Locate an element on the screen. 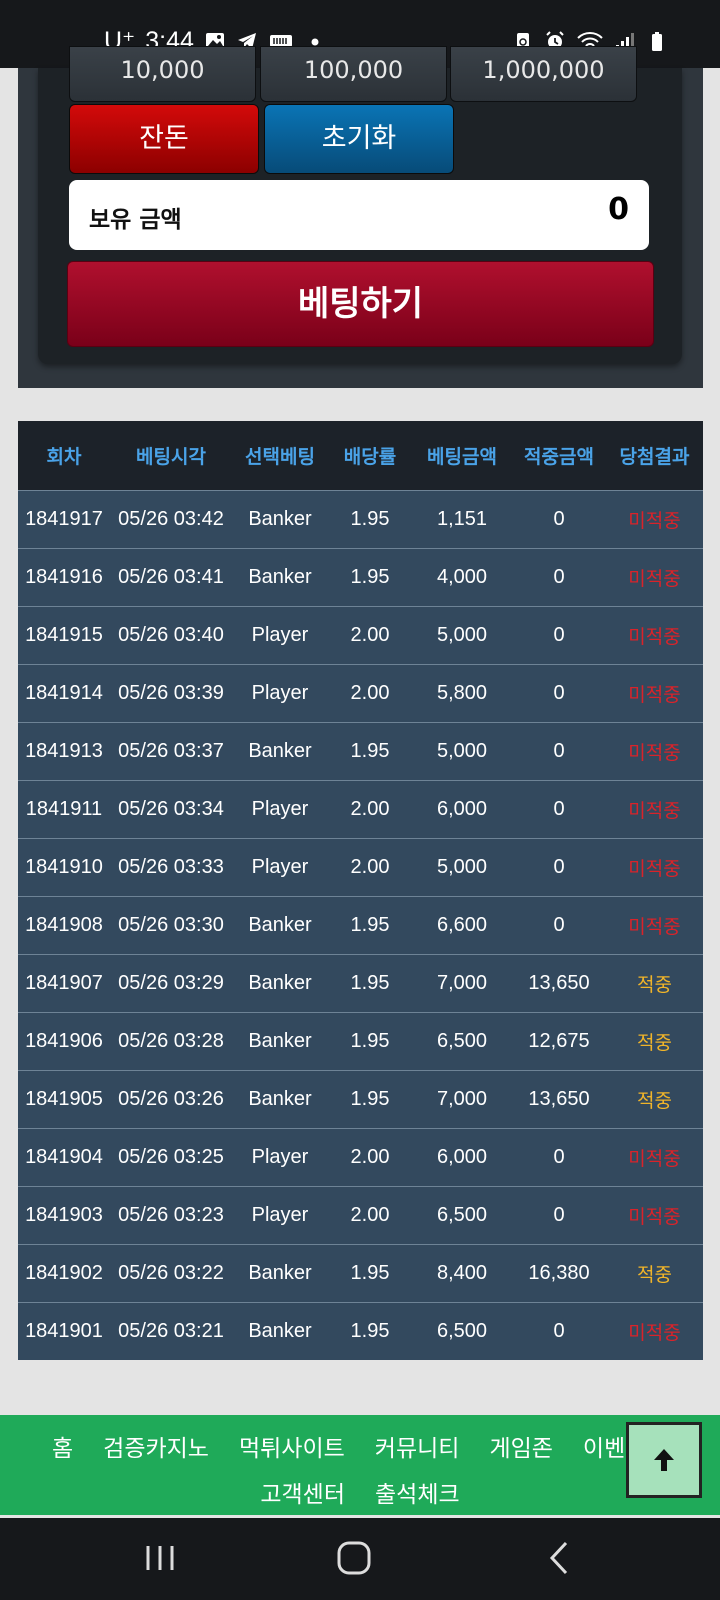  chip-button-100000: 100,000 is located at coordinates (353, 74).